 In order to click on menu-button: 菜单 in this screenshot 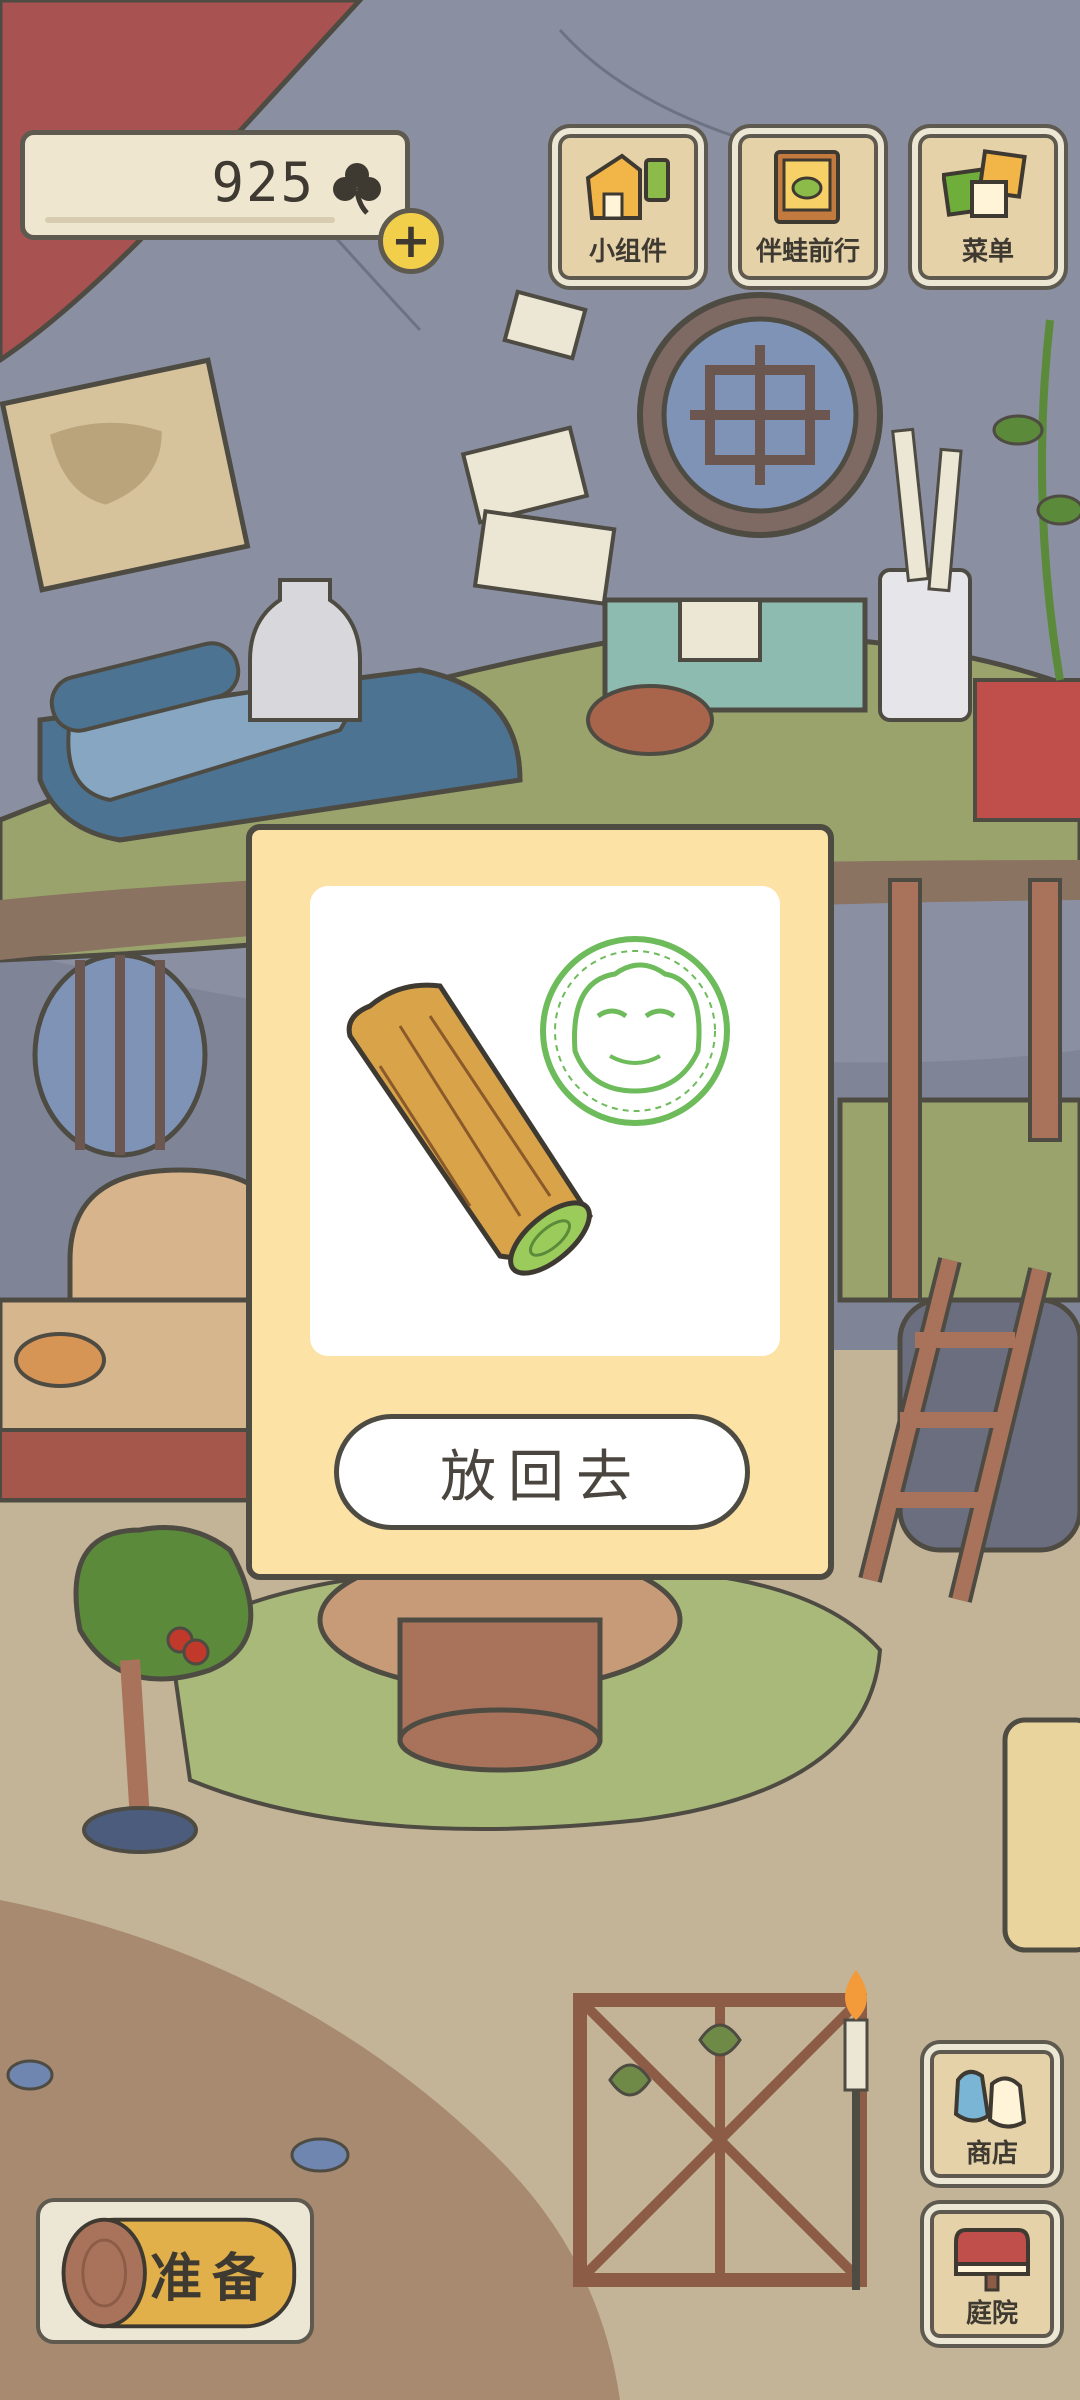, I will do `click(988, 207)`.